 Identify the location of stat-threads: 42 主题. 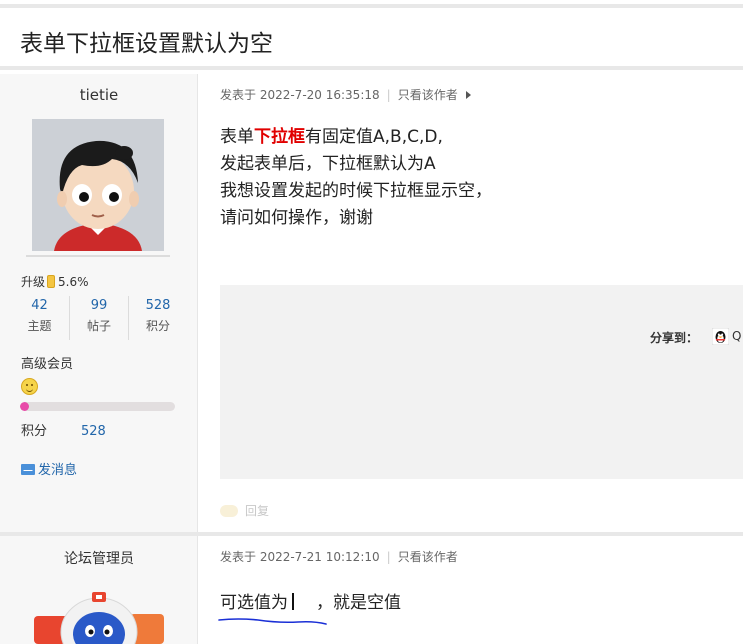
(39, 318).